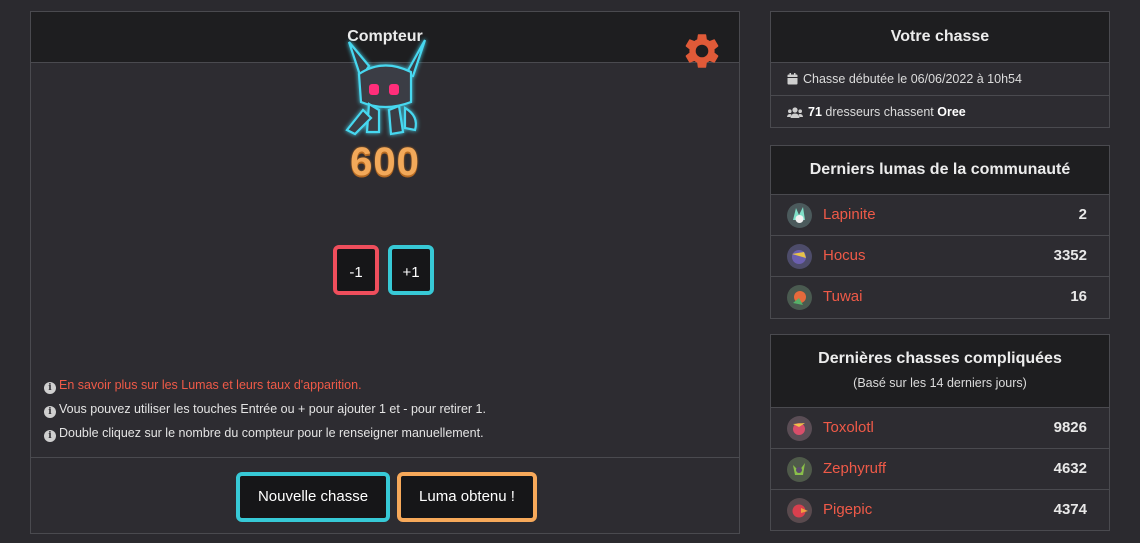 This screenshot has width=1140, height=543. I want to click on community-item-name: Tuwai, so click(842, 296).